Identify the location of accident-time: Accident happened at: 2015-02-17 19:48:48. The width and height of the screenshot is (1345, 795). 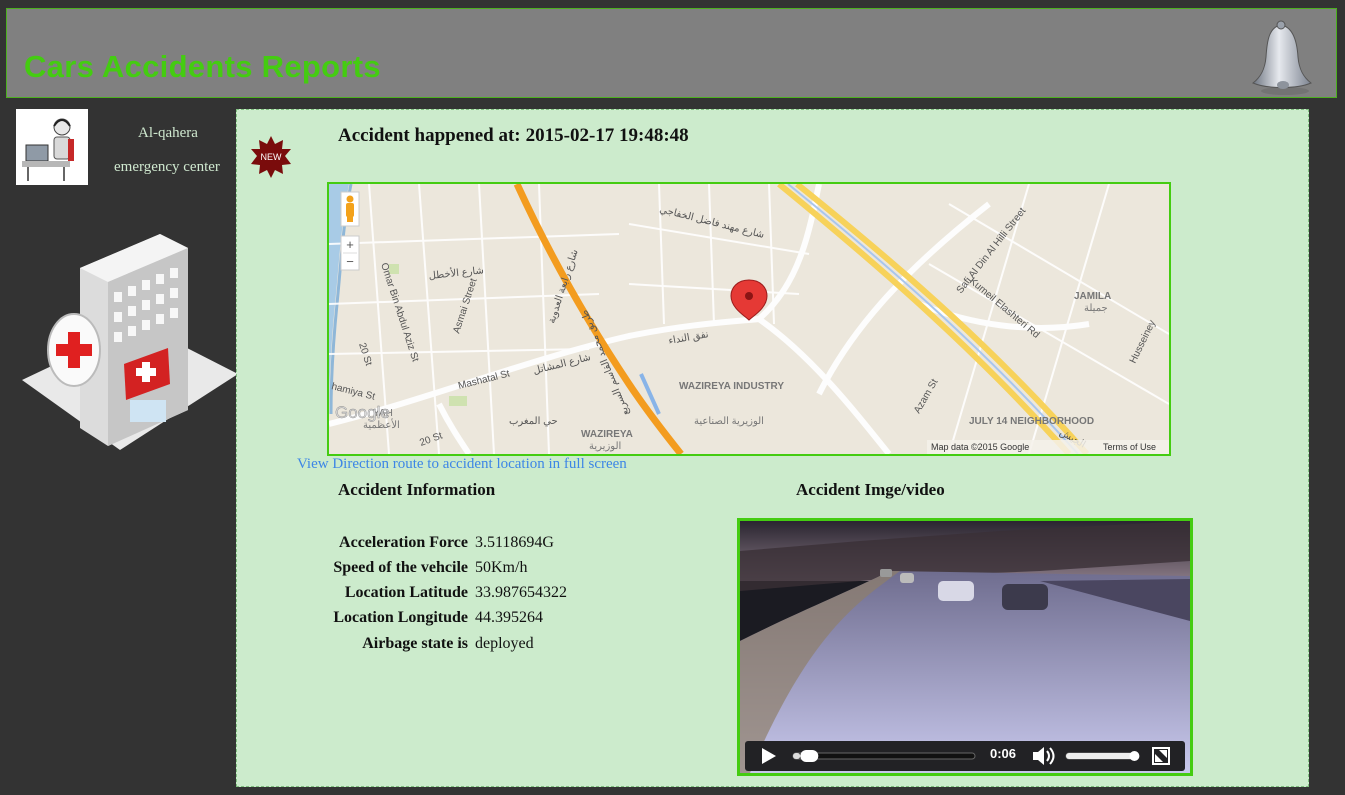
(513, 136).